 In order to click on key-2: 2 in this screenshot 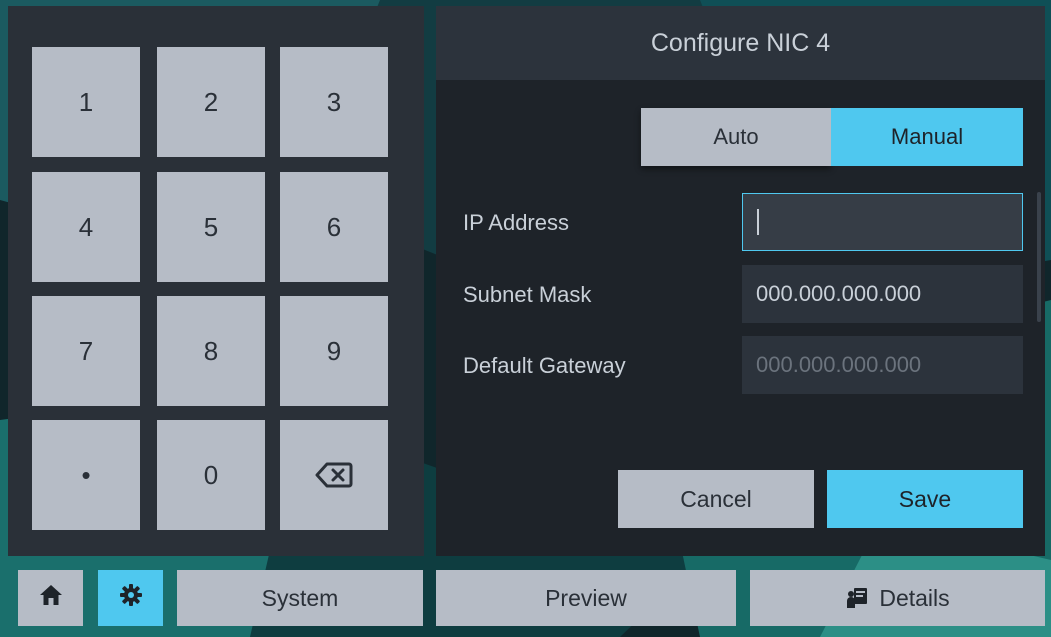, I will do `click(211, 102)`.